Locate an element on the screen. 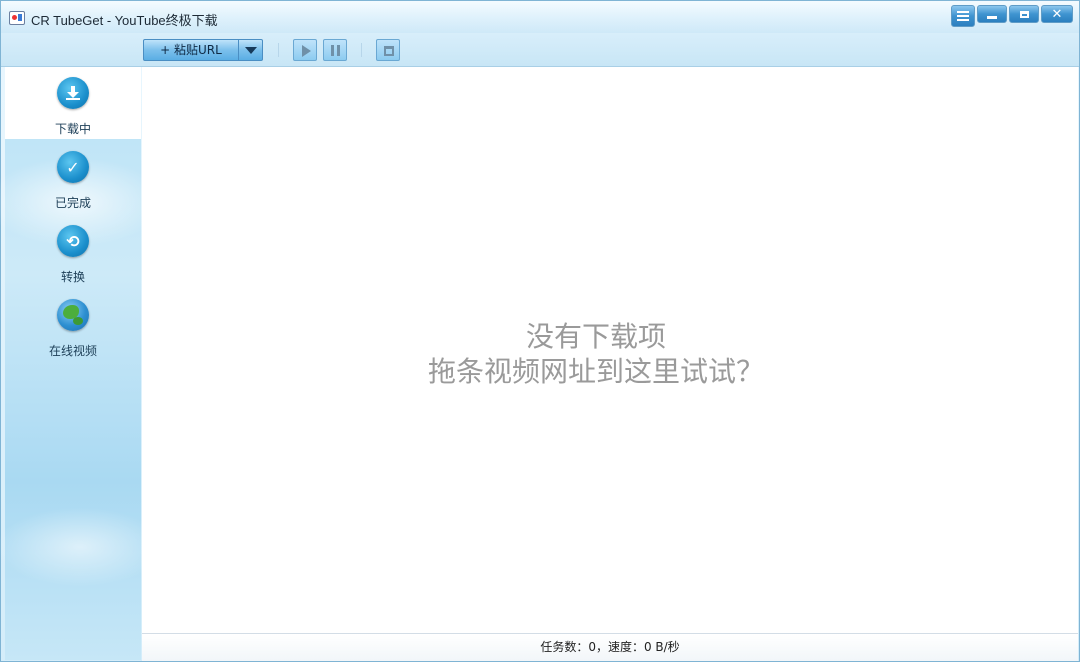 This screenshot has height=662, width=1080. maximize-button is located at coordinates (1024, 14).